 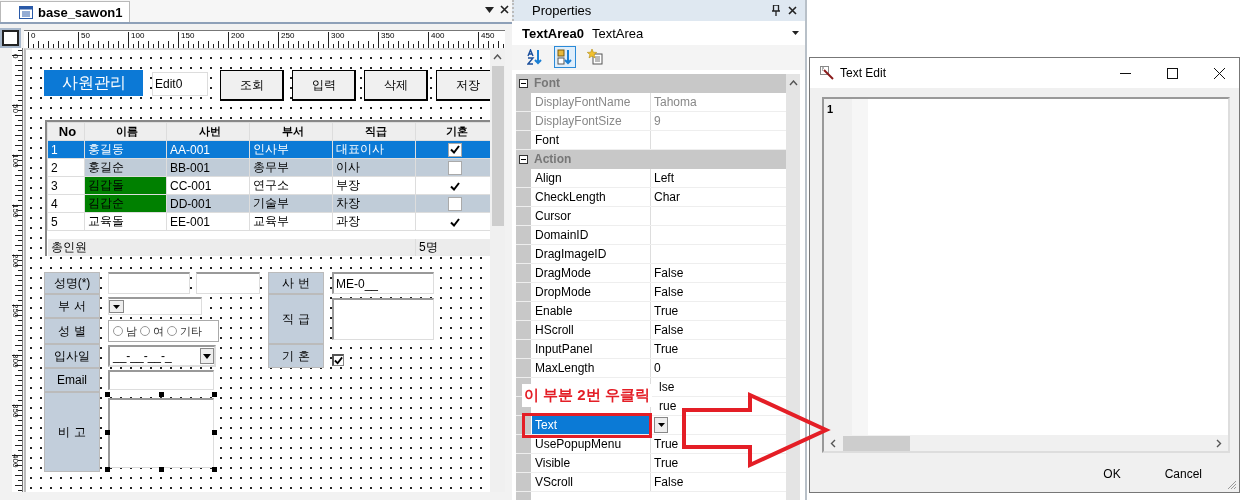 What do you see at coordinates (591, 216) in the screenshot?
I see `property-name: Cursor` at bounding box center [591, 216].